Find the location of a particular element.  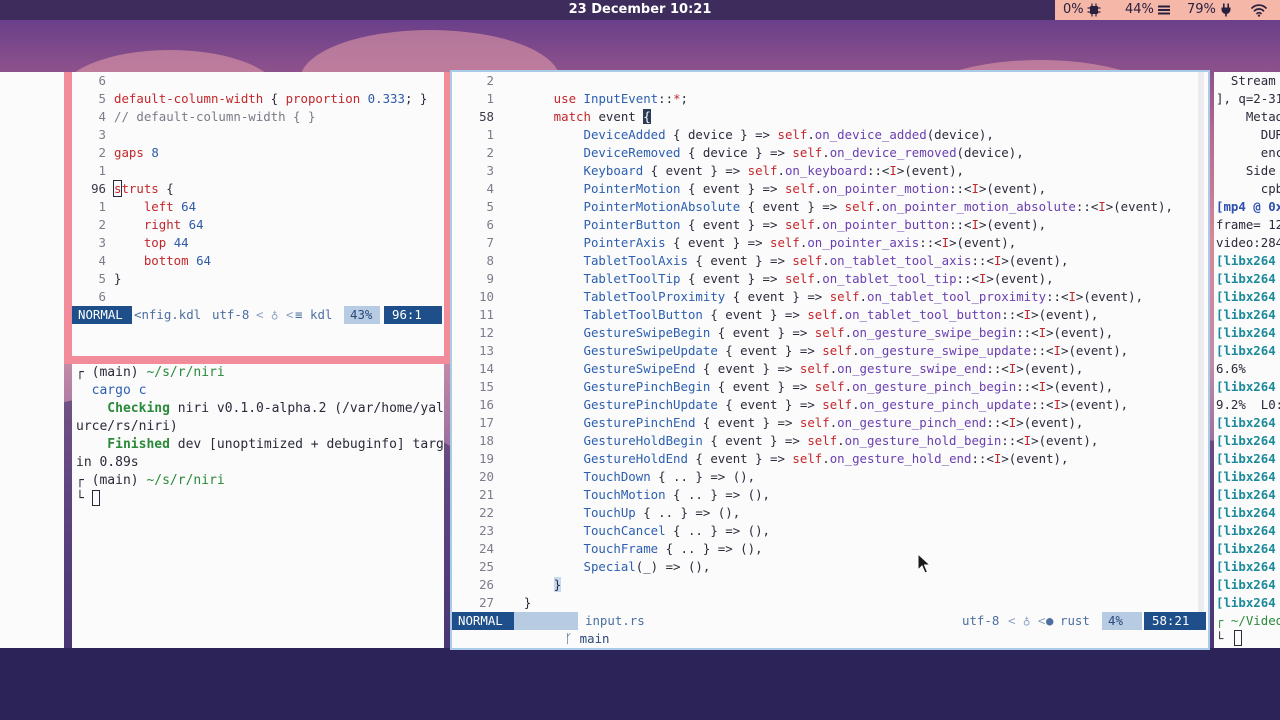

terminal-line: └ is located at coordinates (84, 499).